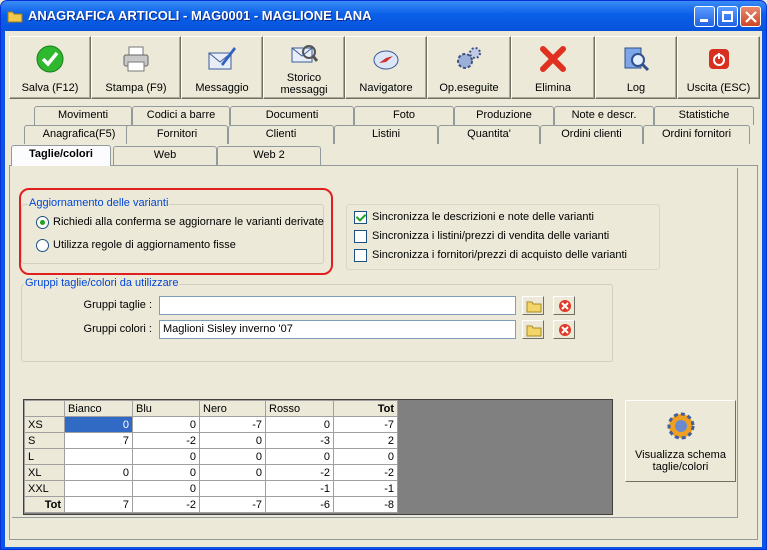 The width and height of the screenshot is (767, 550). What do you see at coordinates (553, 88) in the screenshot?
I see `delete-label: Elimina` at bounding box center [553, 88].